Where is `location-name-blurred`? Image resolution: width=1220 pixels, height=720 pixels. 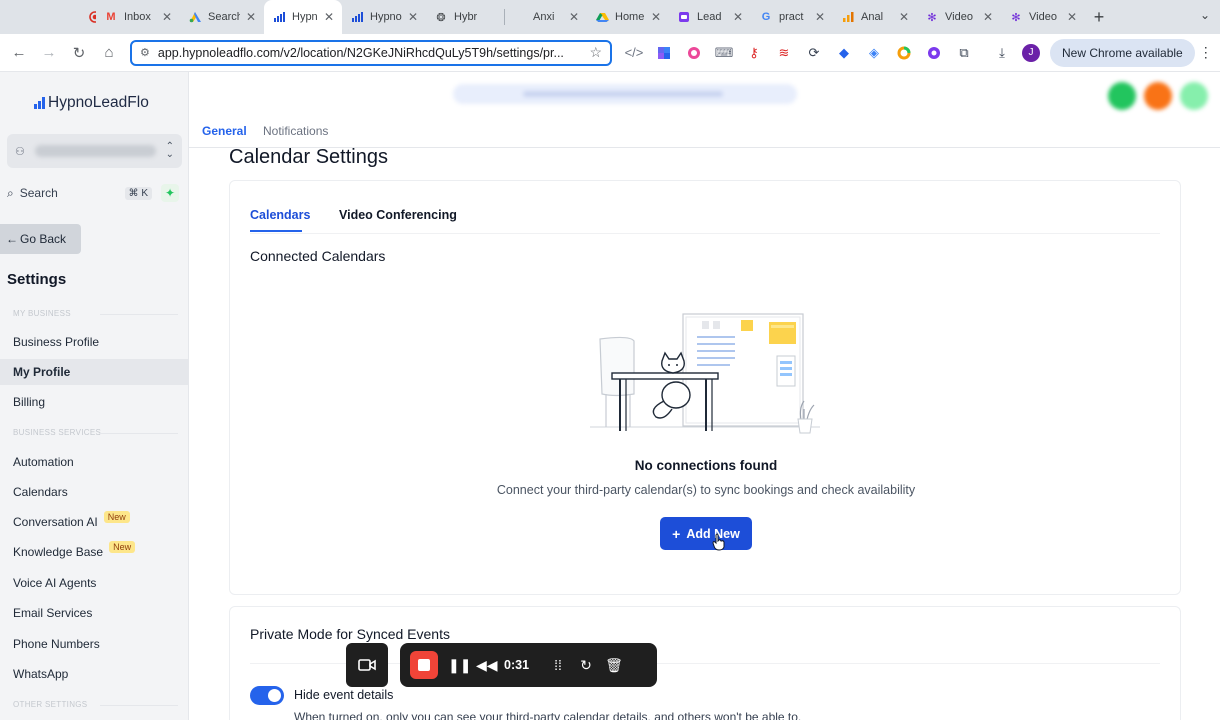 location-name-blurred is located at coordinates (95, 151).